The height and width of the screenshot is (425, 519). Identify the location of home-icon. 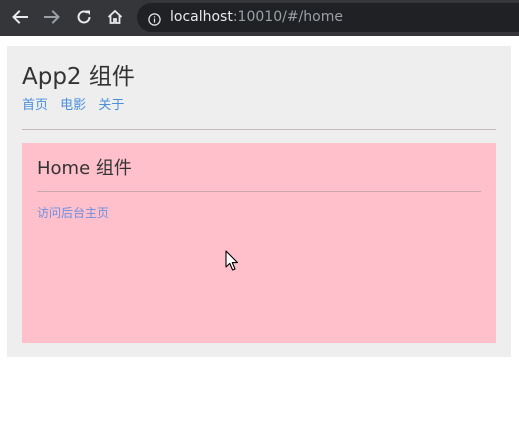
(115, 17).